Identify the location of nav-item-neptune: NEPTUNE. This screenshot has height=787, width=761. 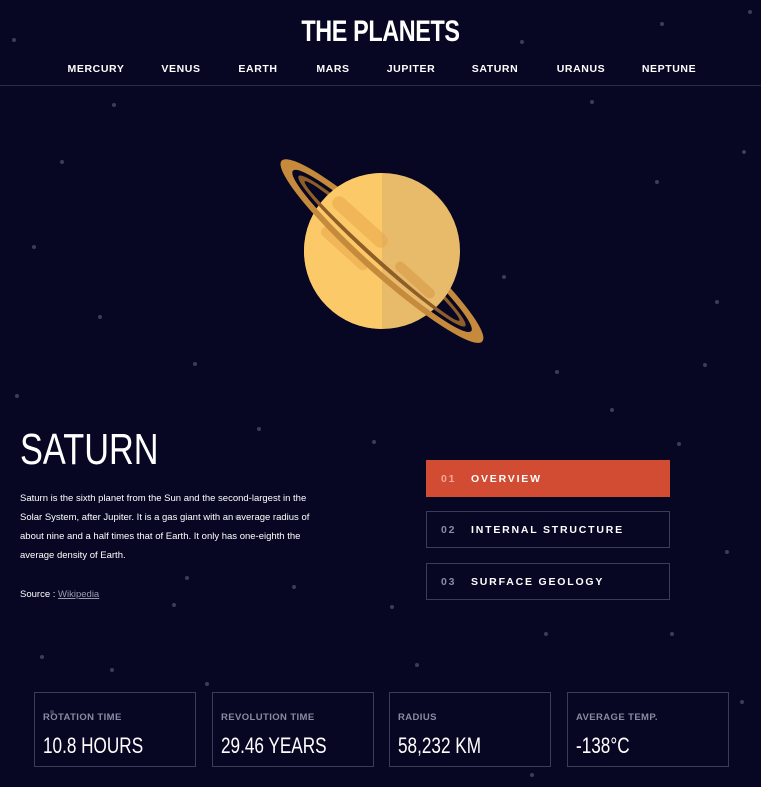
(669, 69).